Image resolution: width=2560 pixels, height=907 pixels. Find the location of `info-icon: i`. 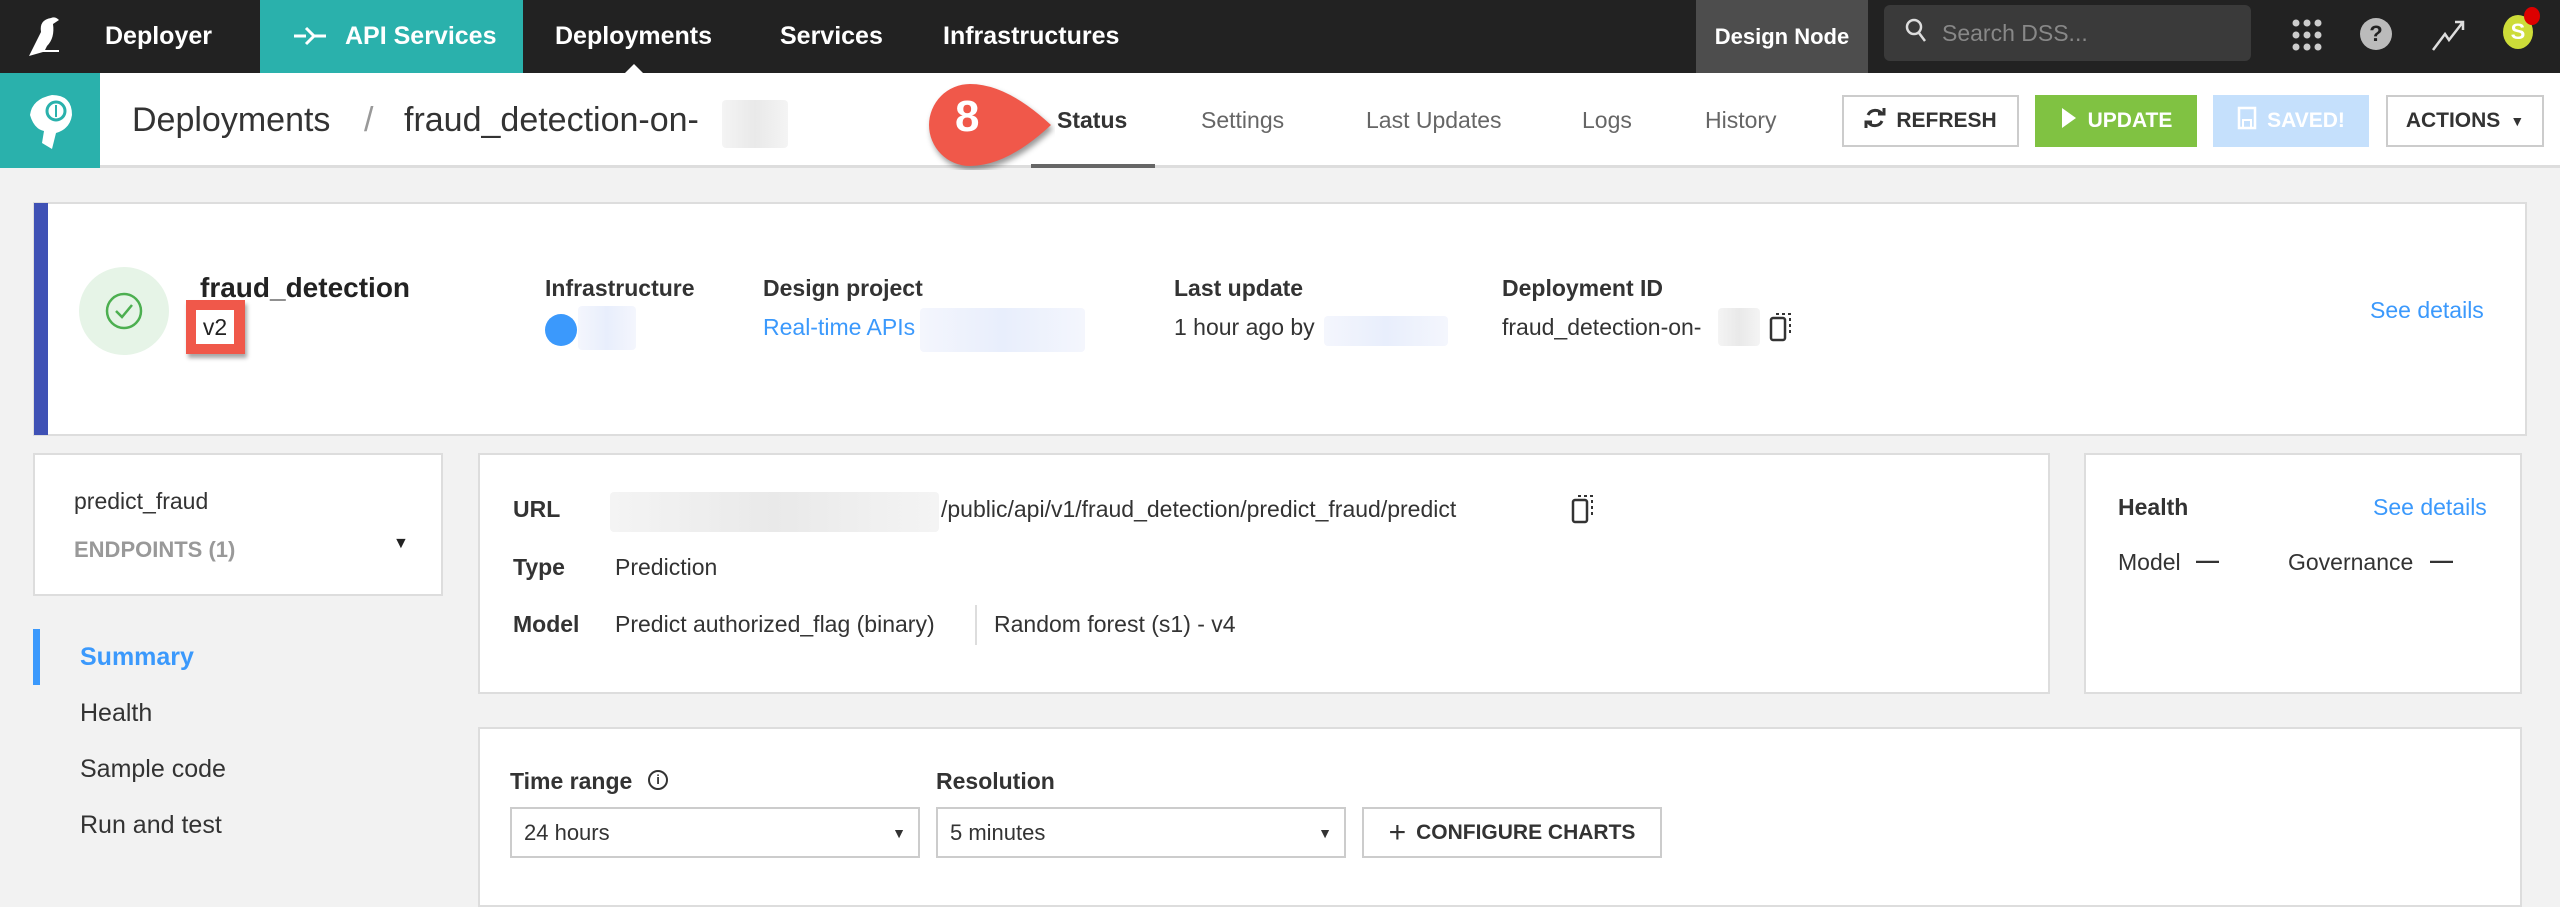

info-icon: i is located at coordinates (658, 780).